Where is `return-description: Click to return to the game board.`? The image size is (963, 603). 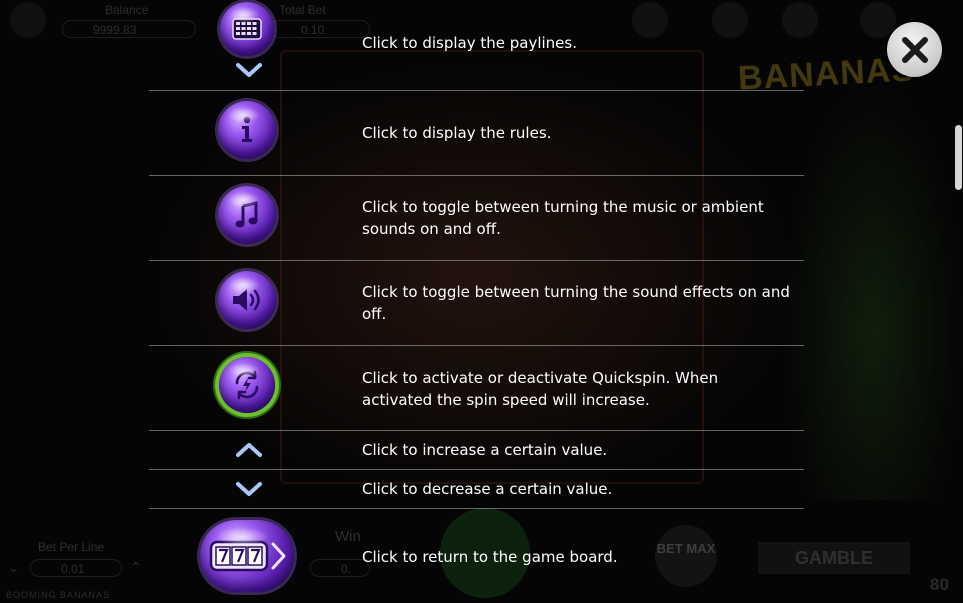 return-description: Click to return to the game board. is located at coordinates (490, 557).